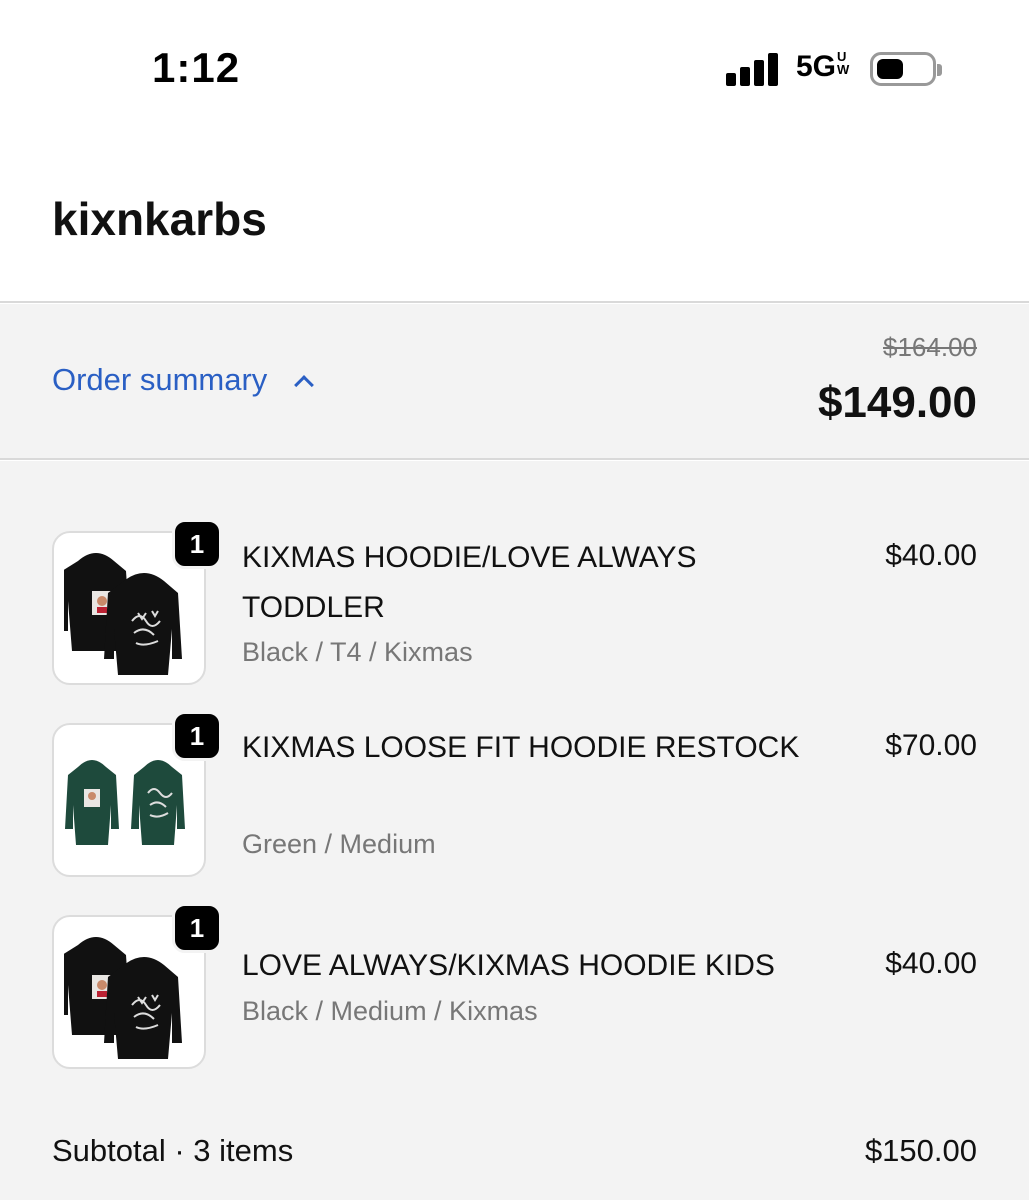  Describe the element at coordinates (931, 745) in the screenshot. I see `item-price: $70.00` at that location.